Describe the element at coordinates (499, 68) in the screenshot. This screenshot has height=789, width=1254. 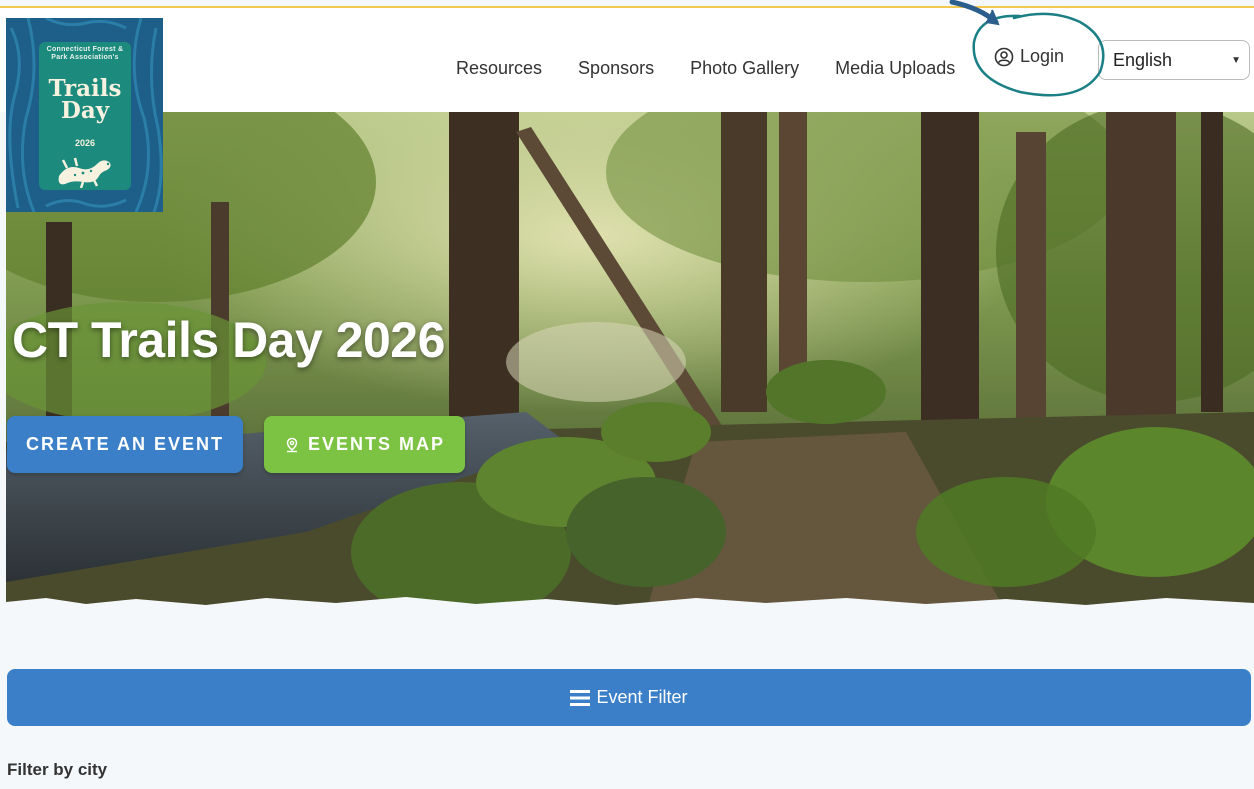
I see `nav-resources: Resources` at that location.